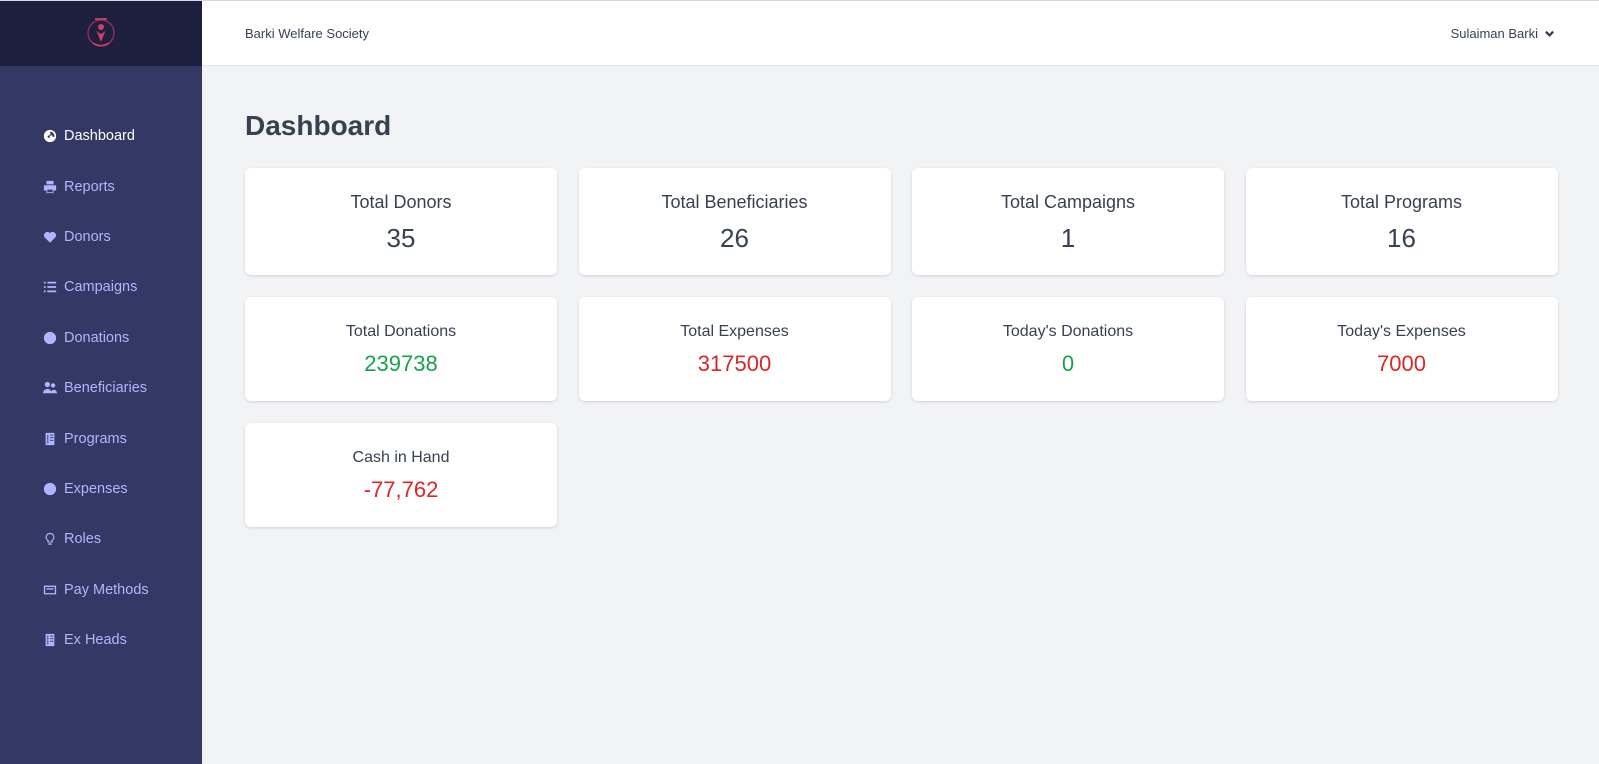 This screenshot has height=764, width=1599. I want to click on stat-label: Total Expenses, so click(734, 331).